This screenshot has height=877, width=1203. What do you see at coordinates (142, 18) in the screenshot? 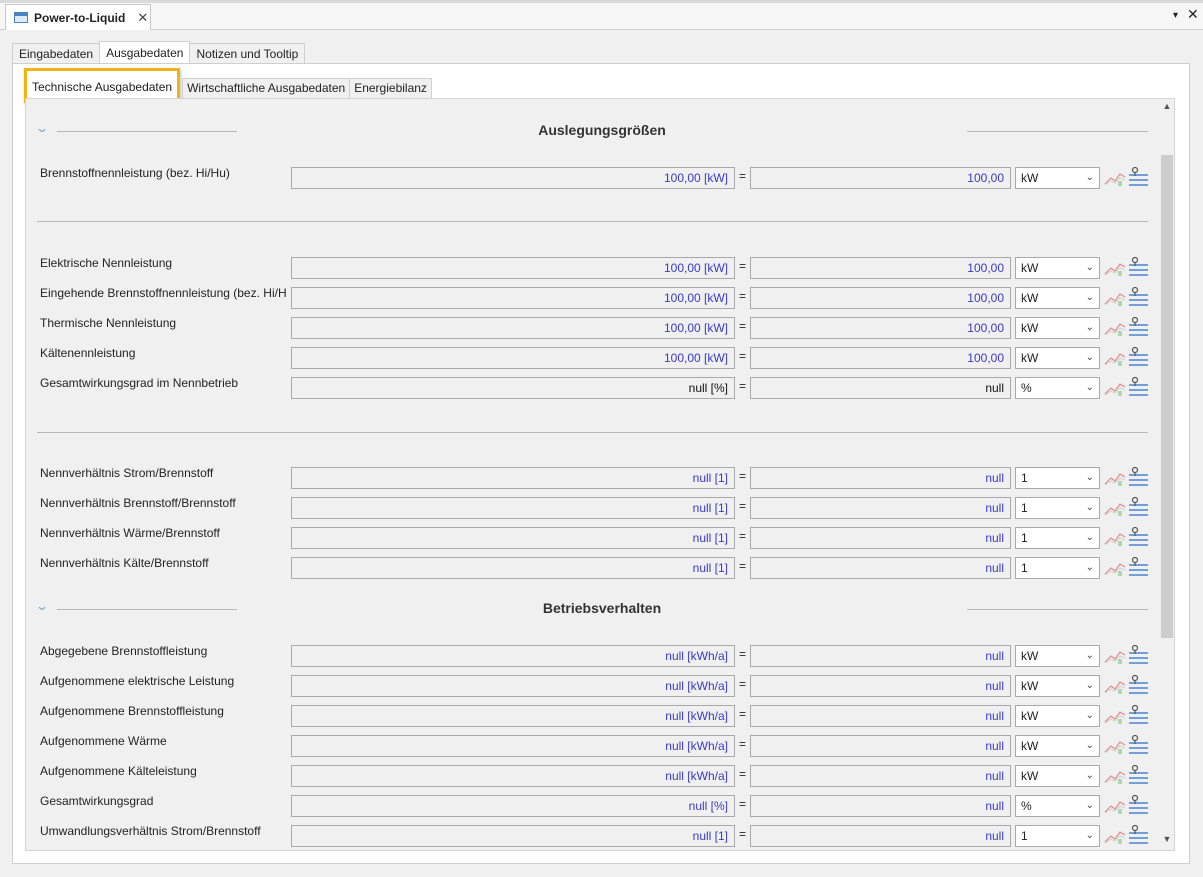
I see `close-icon: ✕` at bounding box center [142, 18].